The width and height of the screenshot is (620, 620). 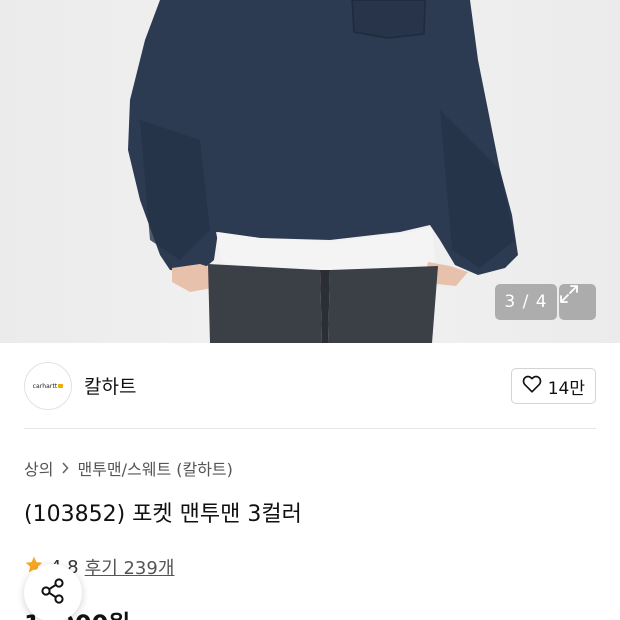 What do you see at coordinates (577, 302) in the screenshot?
I see `expand-image-button` at bounding box center [577, 302].